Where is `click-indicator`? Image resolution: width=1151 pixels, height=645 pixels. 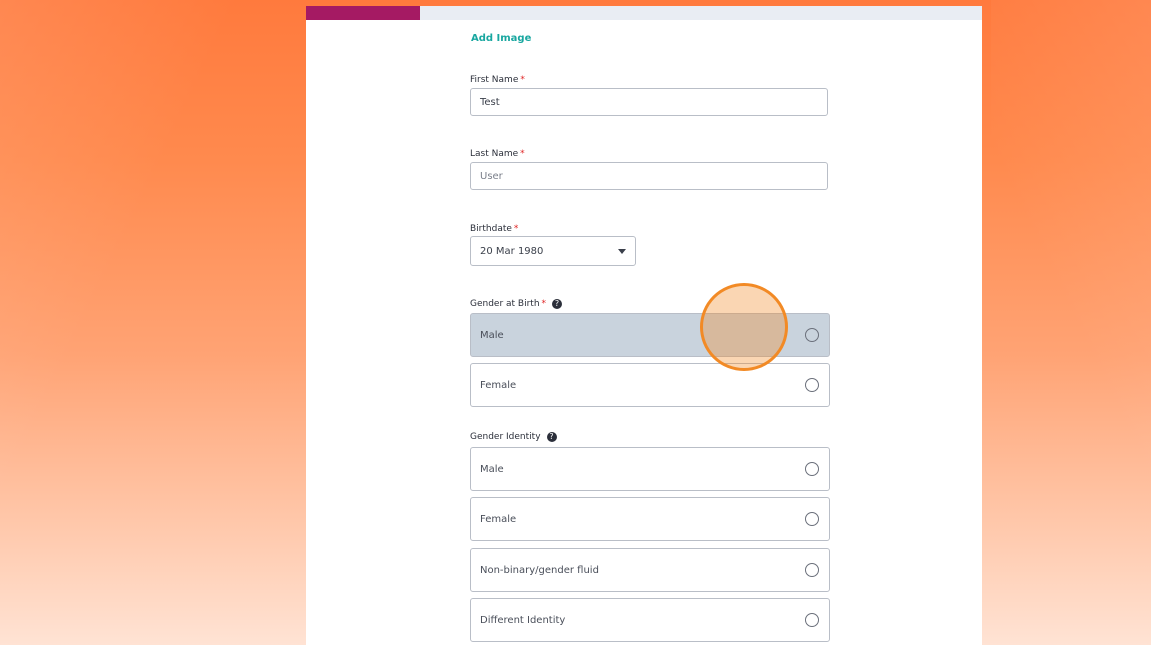 click-indicator is located at coordinates (744, 327).